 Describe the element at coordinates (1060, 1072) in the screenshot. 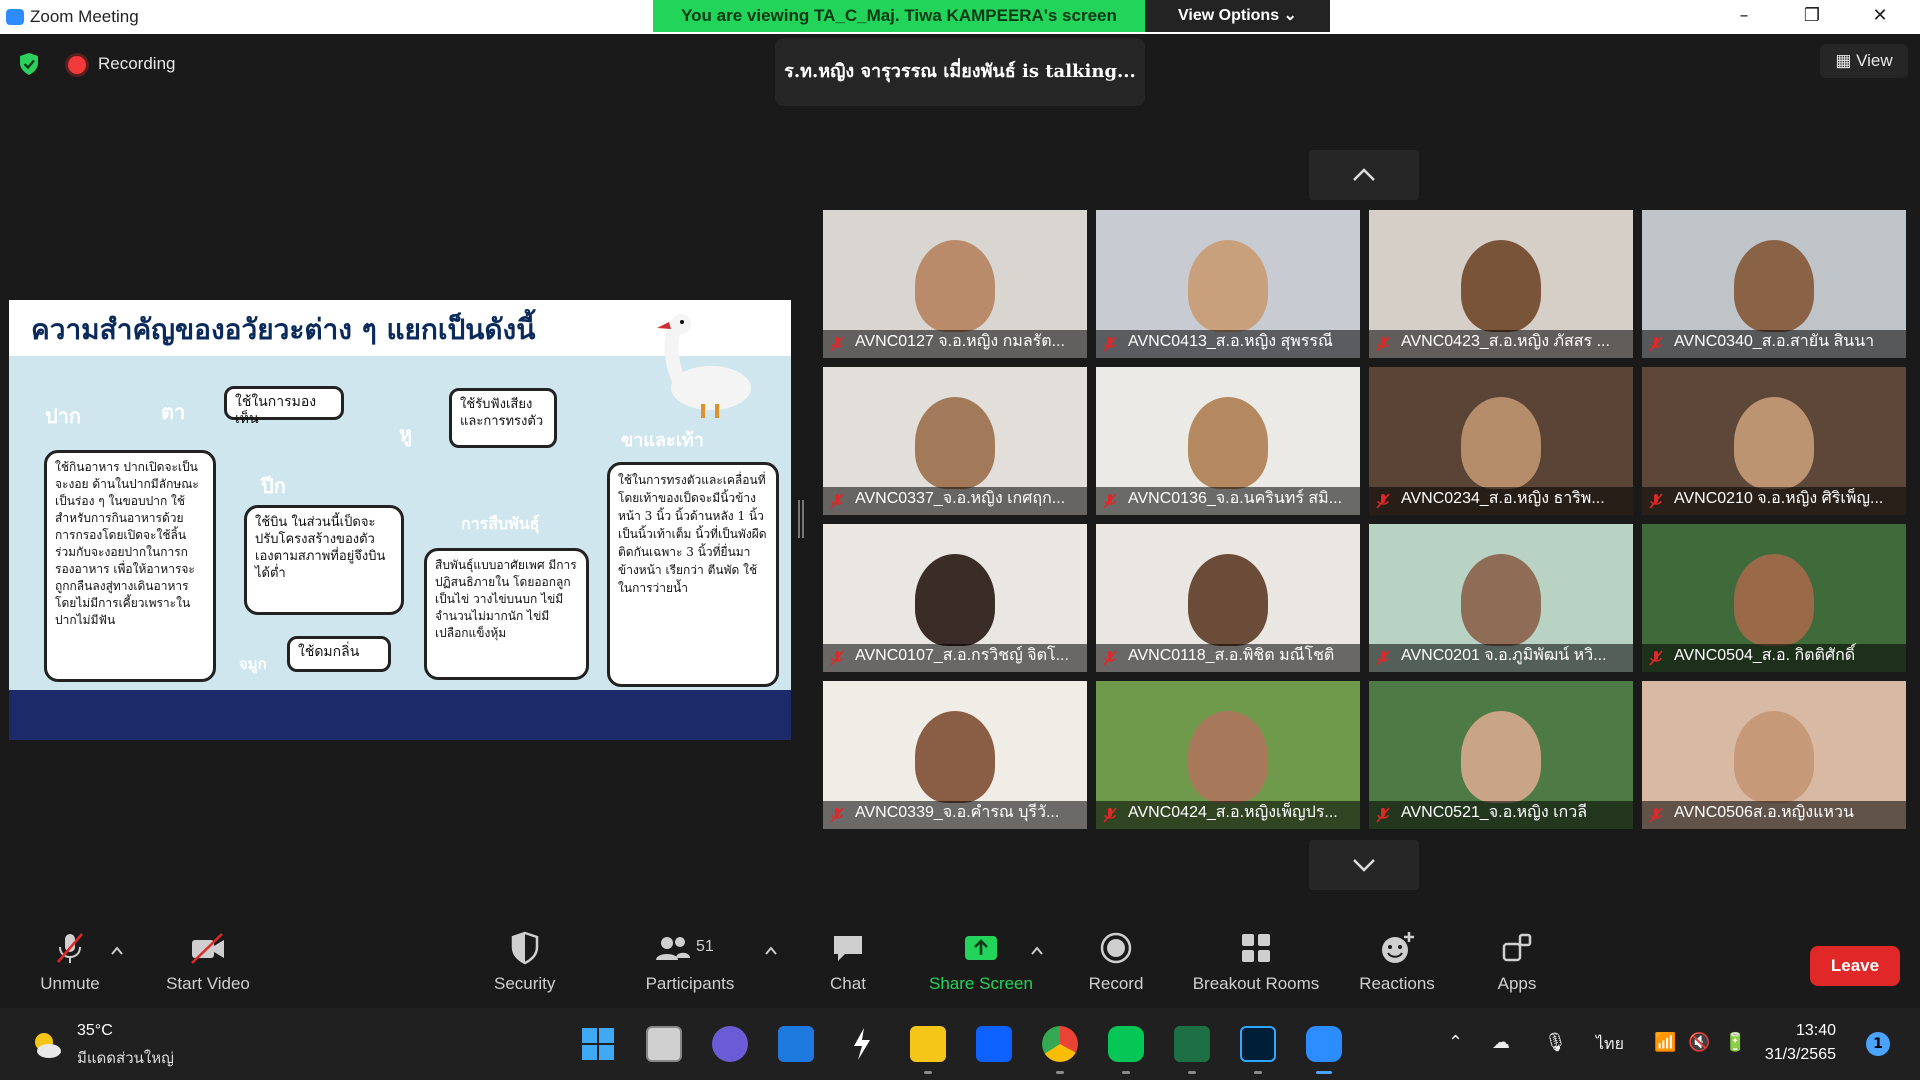

I see `chrome-running-indicator` at that location.